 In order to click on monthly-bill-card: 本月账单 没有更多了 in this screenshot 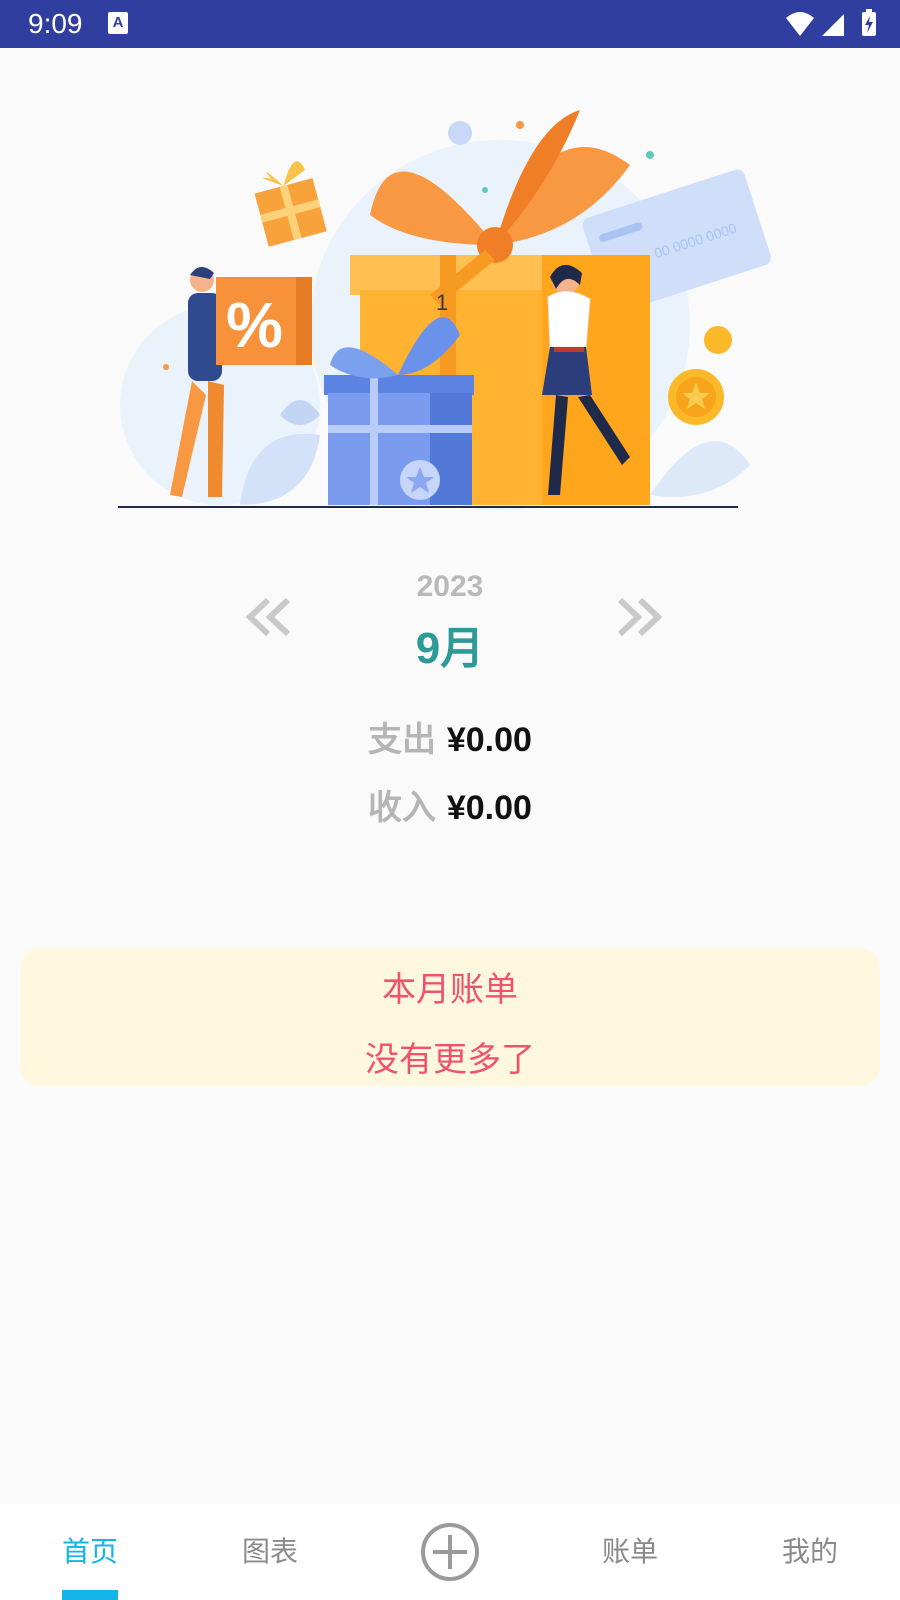, I will do `click(450, 1017)`.